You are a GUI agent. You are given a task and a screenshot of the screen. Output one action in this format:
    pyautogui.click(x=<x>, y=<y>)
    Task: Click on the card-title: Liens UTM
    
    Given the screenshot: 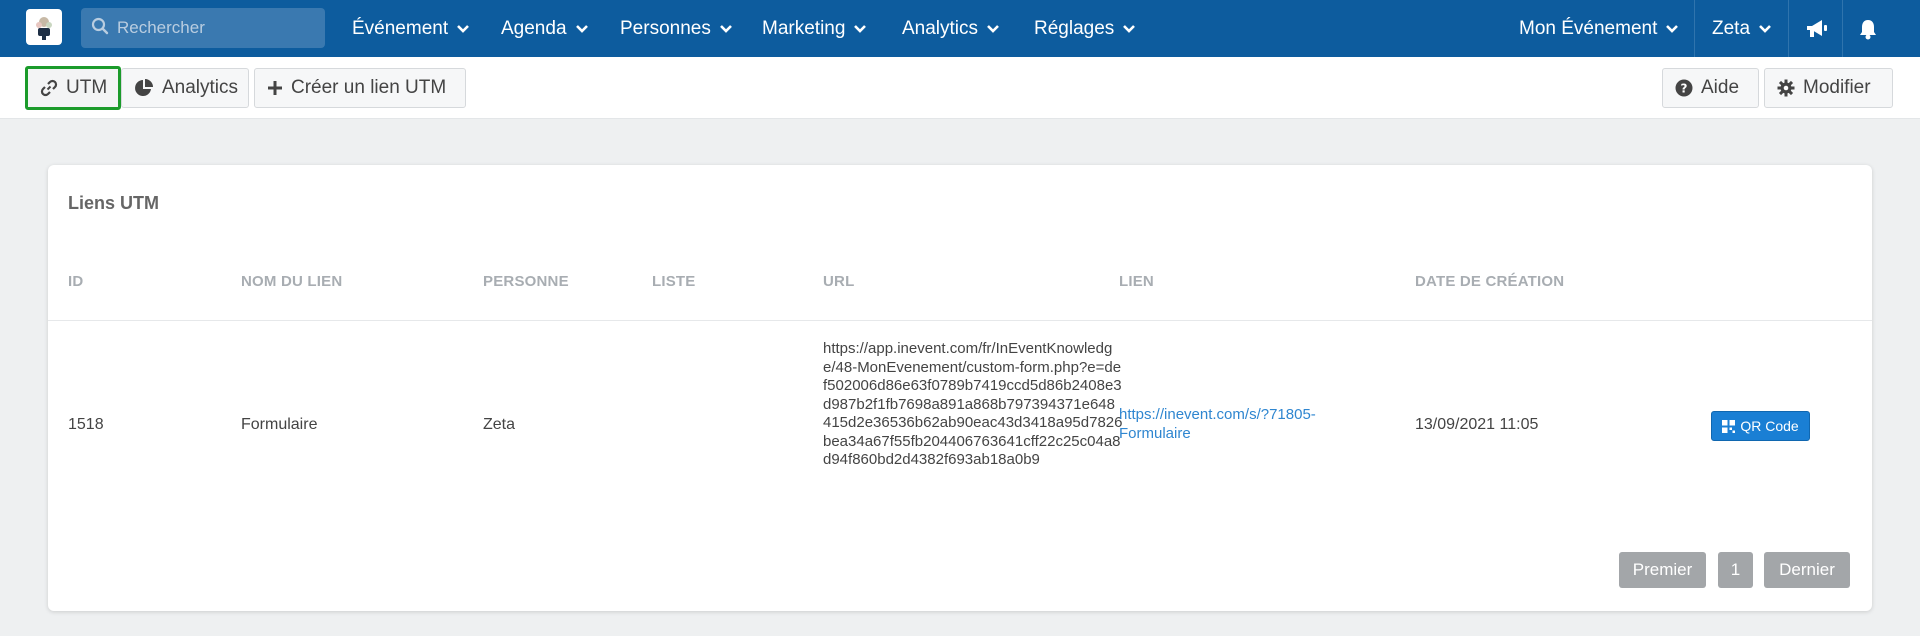 What is the action you would take?
    pyautogui.click(x=114, y=203)
    